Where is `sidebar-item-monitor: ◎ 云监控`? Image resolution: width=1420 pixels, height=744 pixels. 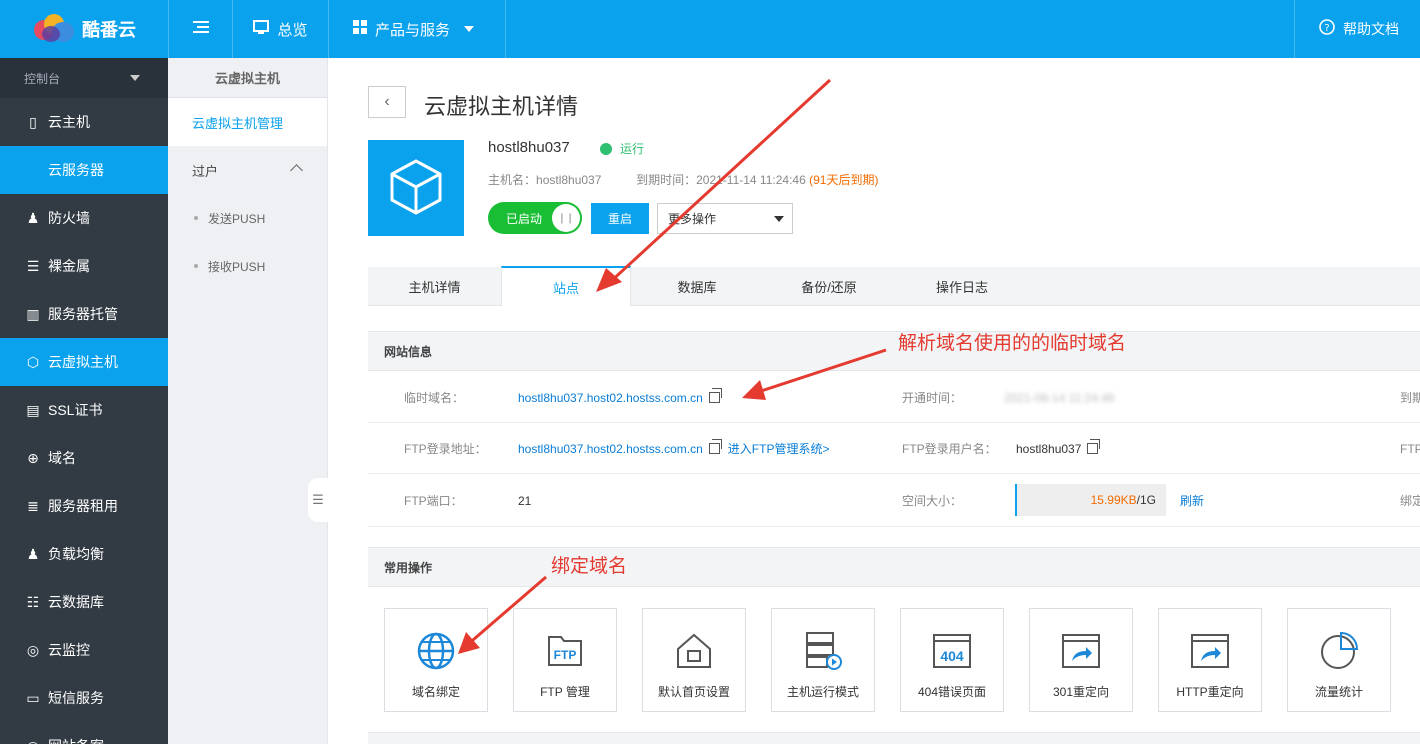
sidebar-item-monitor: ◎ 云监控 is located at coordinates (84, 650).